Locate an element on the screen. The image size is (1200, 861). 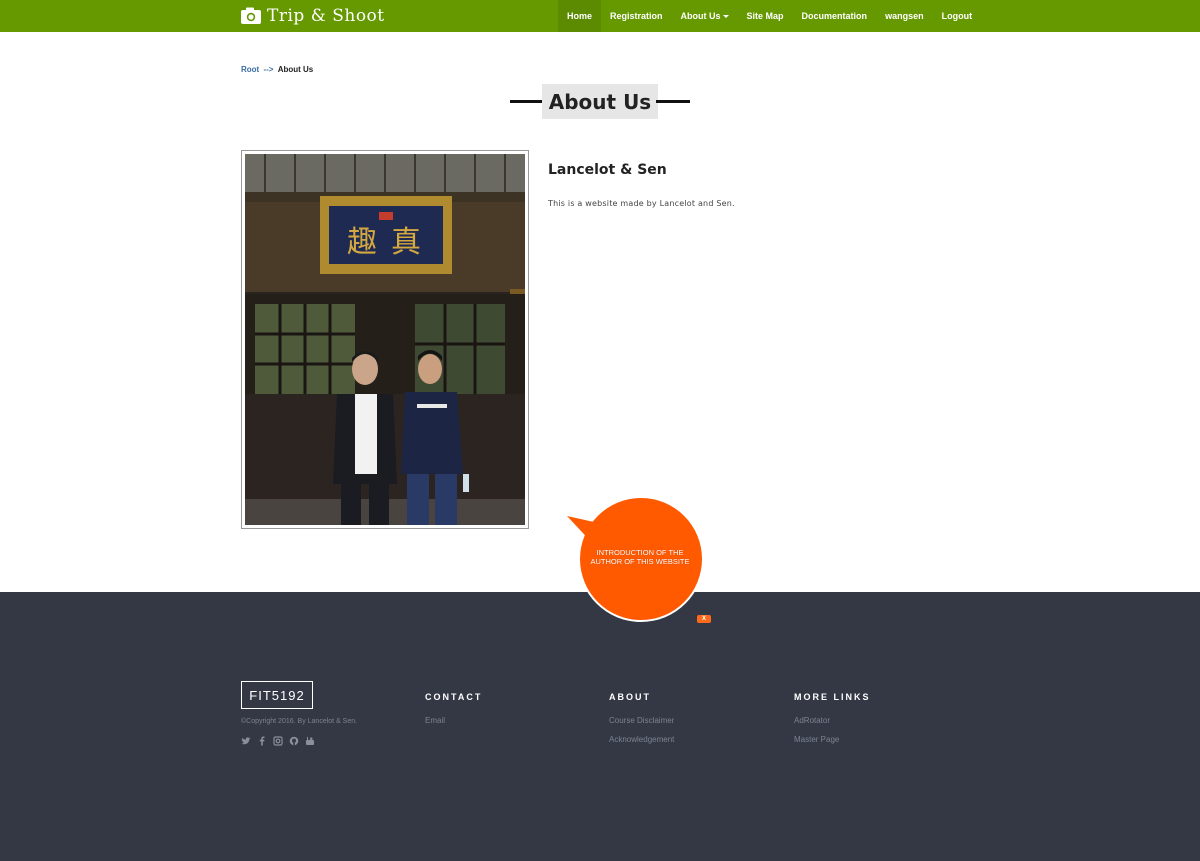
footer-col-more-links: MORE LINKS AdRotator Master Page is located at coordinates (832, 723).